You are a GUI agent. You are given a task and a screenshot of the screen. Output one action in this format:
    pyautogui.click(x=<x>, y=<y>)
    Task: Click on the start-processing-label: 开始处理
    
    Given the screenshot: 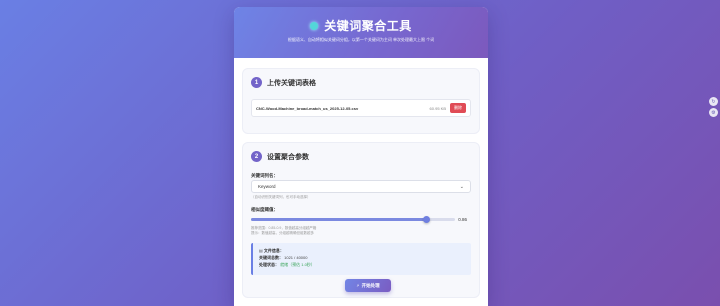 What is the action you would take?
    pyautogui.click(x=370, y=285)
    